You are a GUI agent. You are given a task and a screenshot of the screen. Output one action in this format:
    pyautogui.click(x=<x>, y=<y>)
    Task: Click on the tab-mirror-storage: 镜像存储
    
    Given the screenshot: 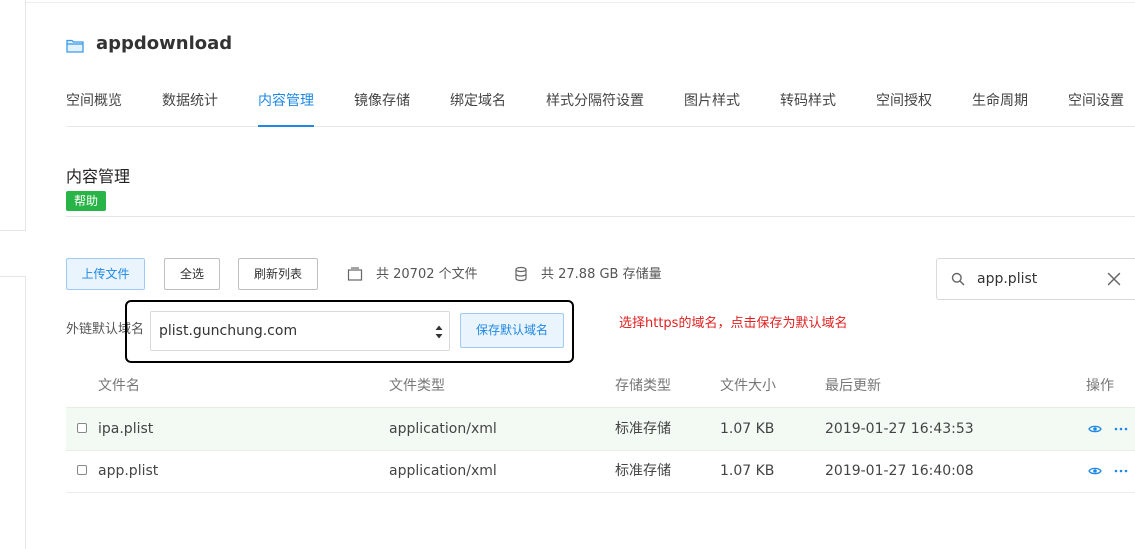 What is the action you would take?
    pyautogui.click(x=382, y=101)
    